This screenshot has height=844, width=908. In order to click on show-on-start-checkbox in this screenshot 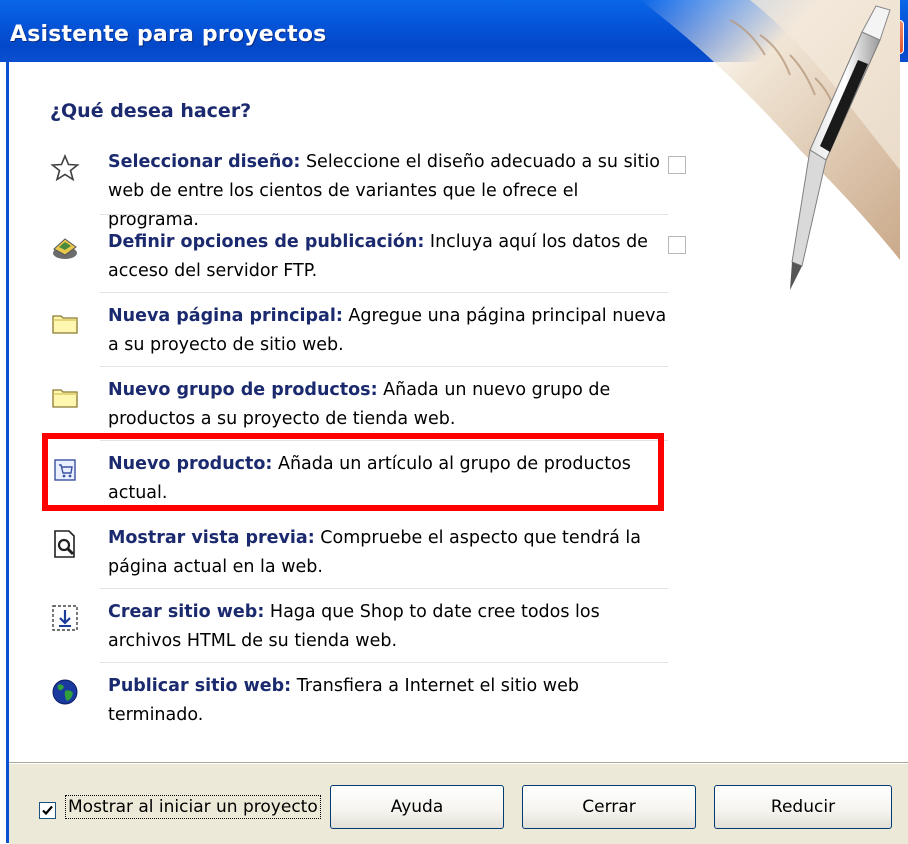, I will do `click(47, 810)`.